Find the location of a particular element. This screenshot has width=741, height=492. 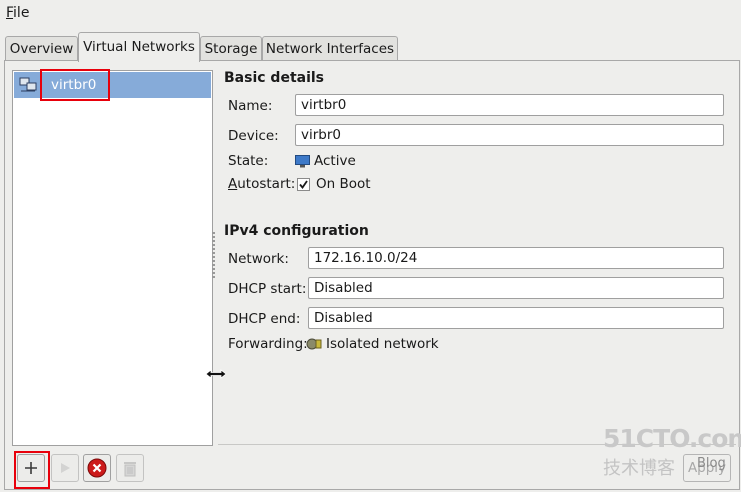

highlight-box-network is located at coordinates (75, 85).